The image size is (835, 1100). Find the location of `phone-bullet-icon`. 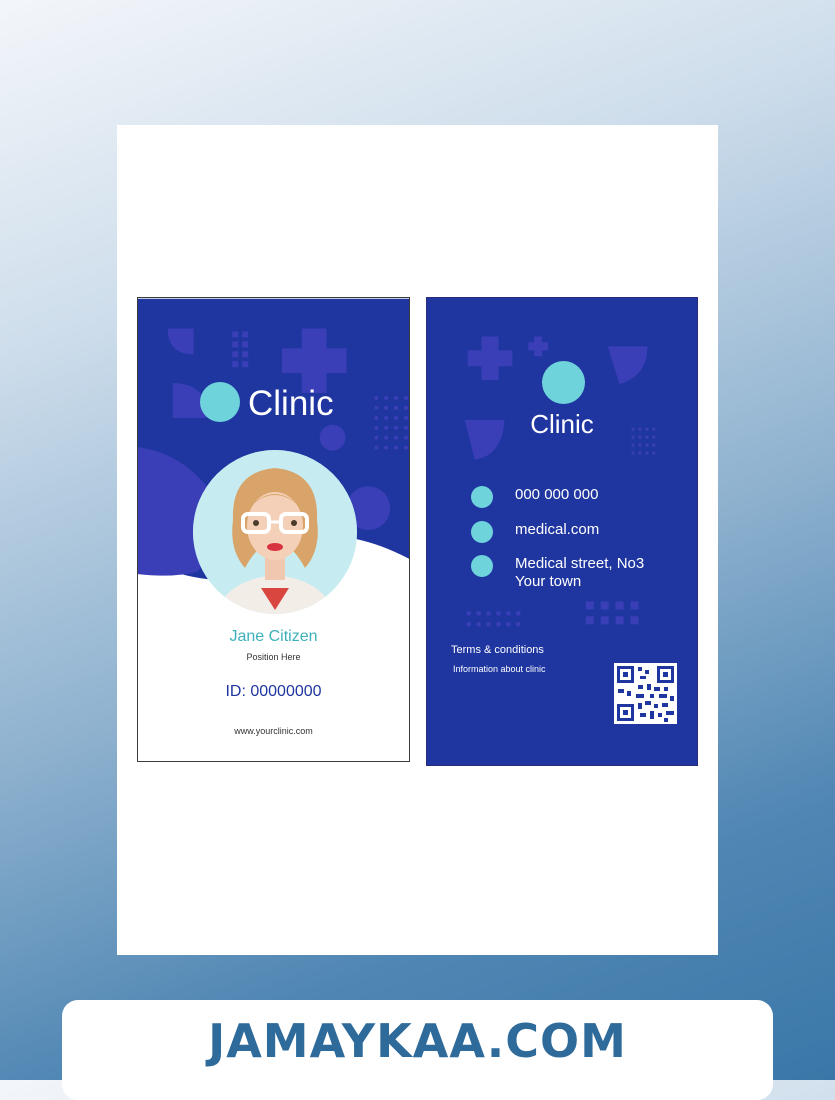

phone-bullet-icon is located at coordinates (482, 497).